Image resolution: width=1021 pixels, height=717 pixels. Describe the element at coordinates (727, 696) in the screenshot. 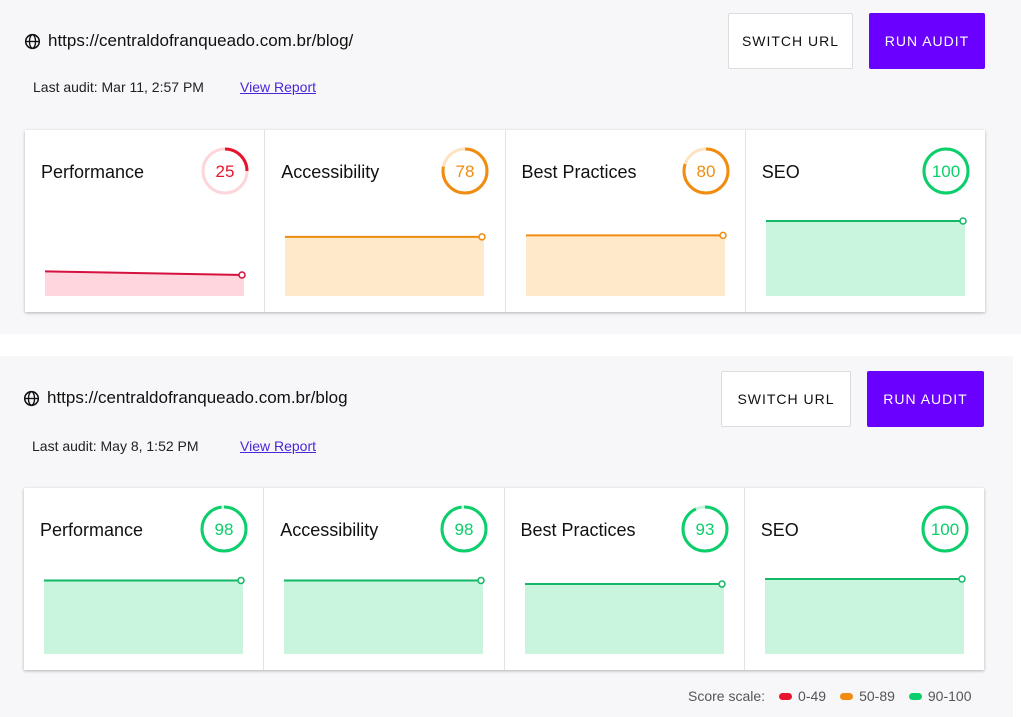

I see `score-scale-label: Score scale:` at that location.